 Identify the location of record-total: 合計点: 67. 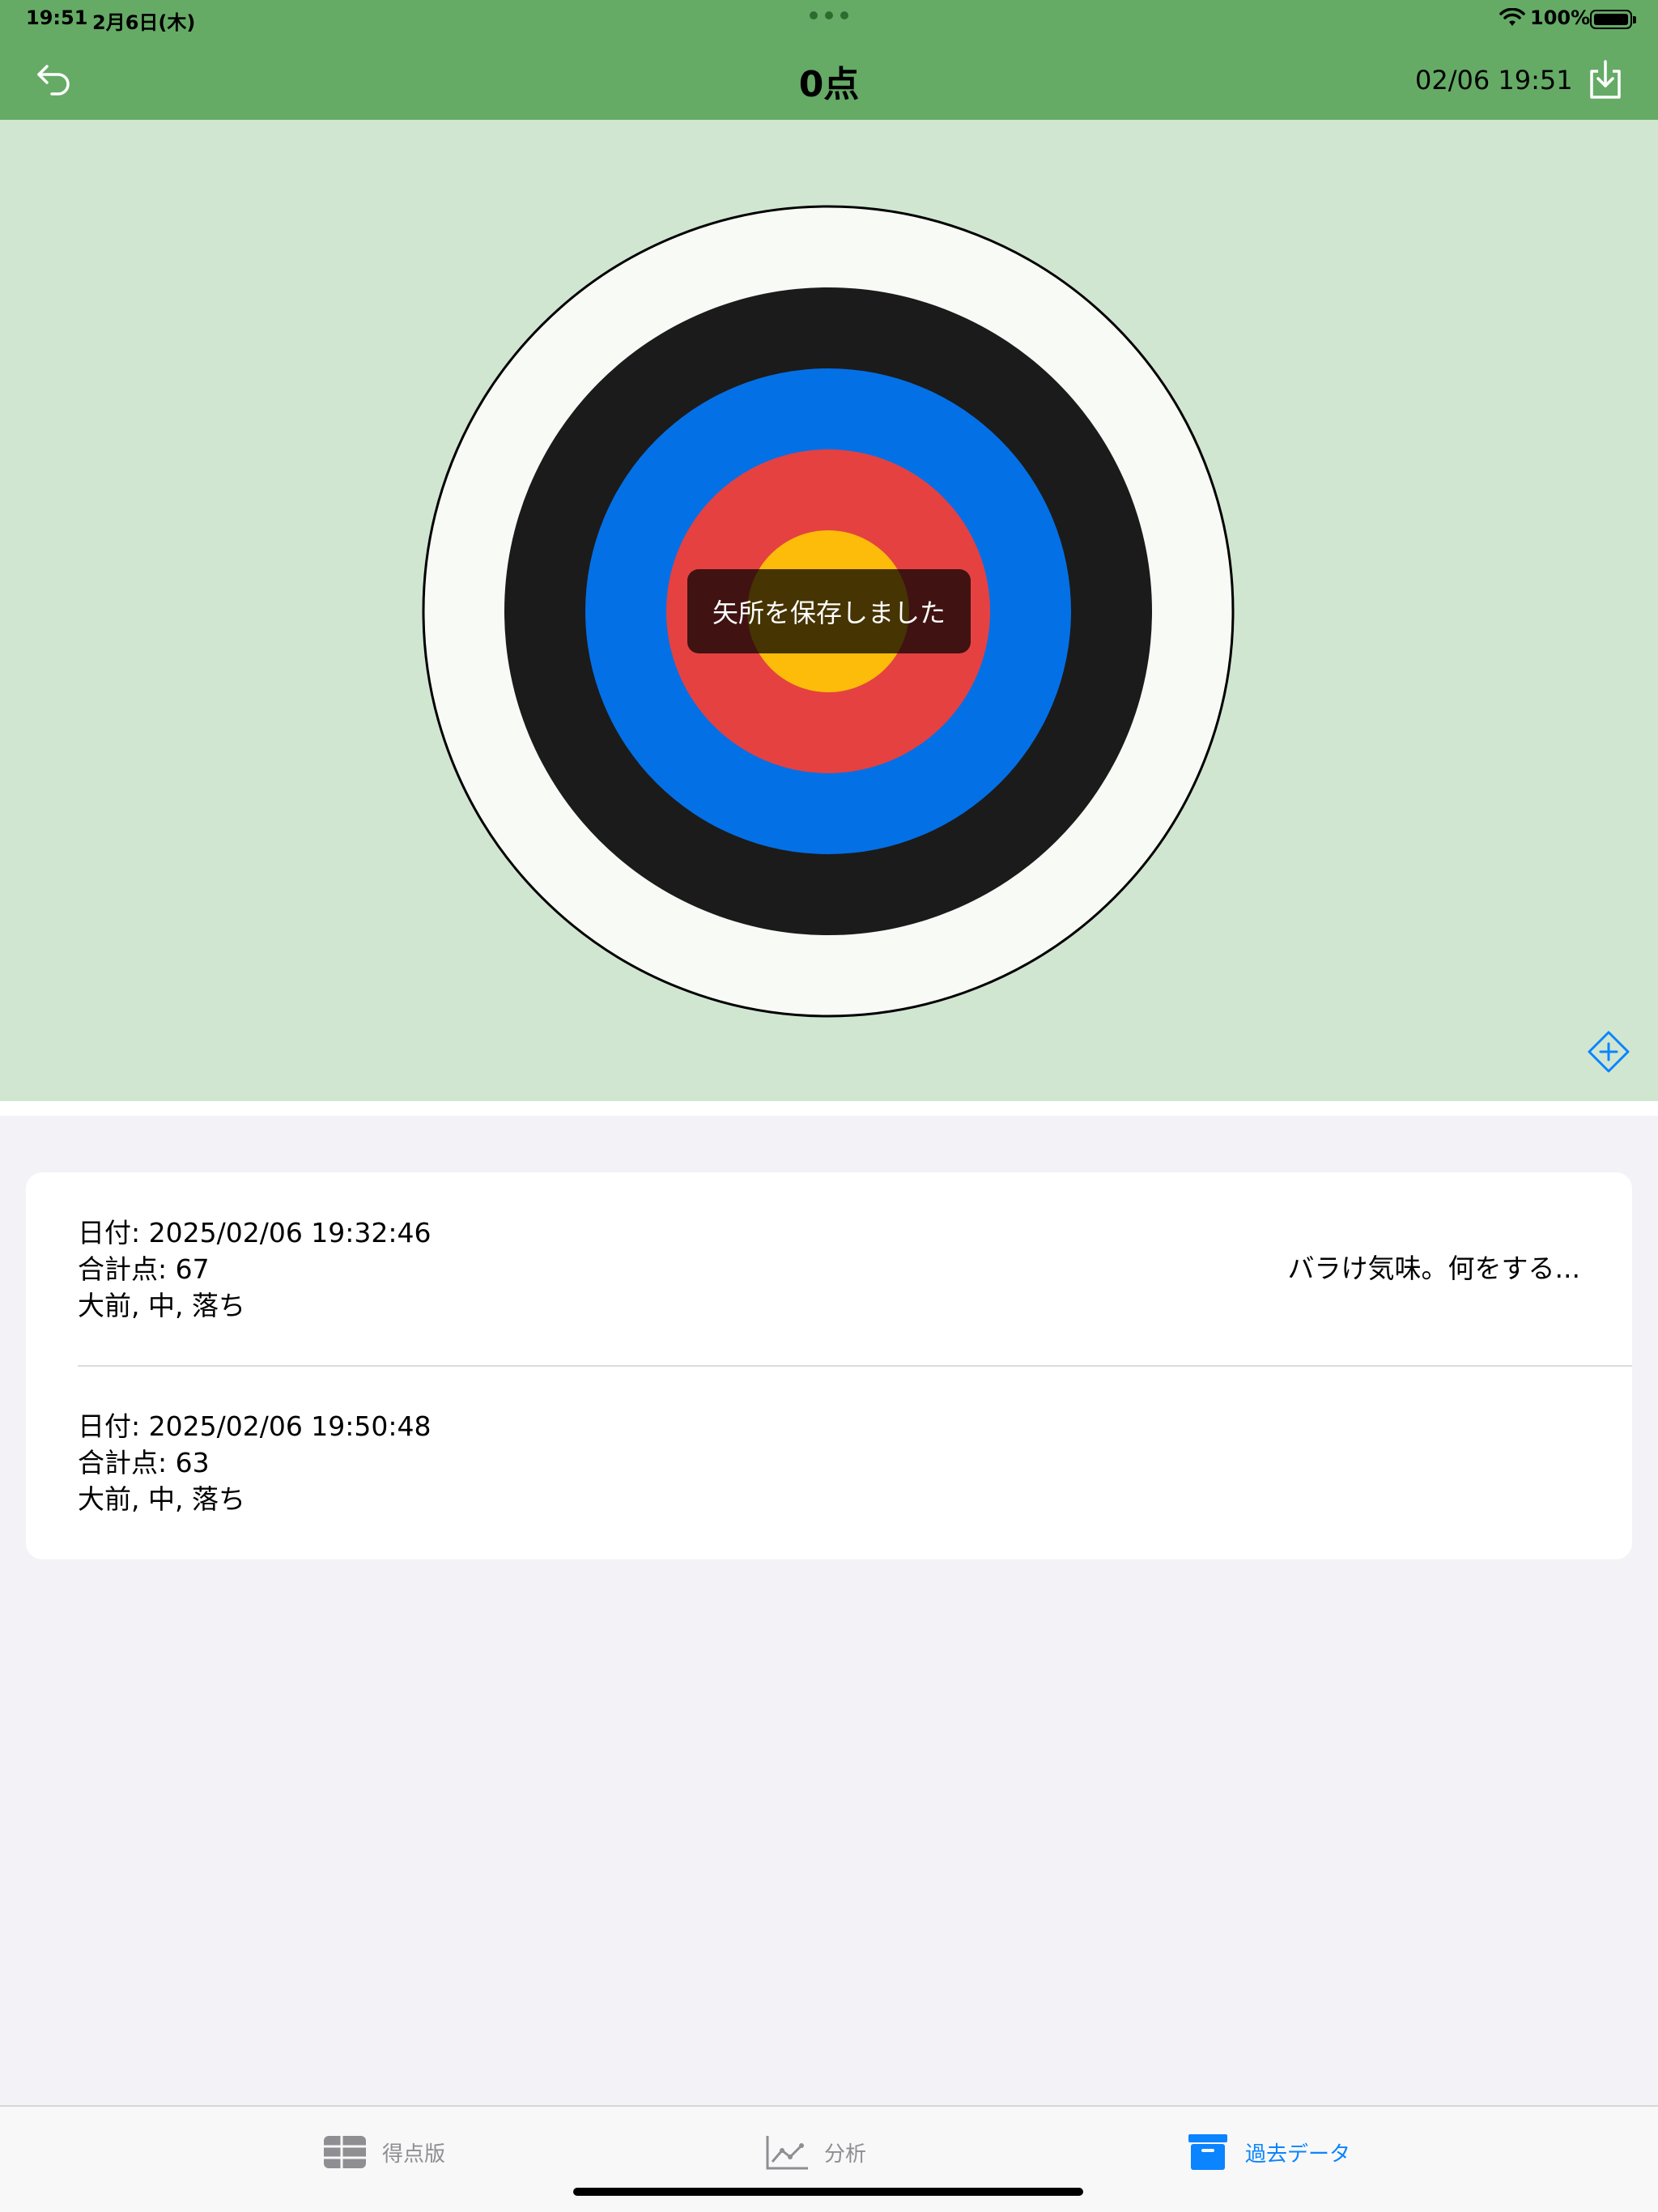
(144, 1269).